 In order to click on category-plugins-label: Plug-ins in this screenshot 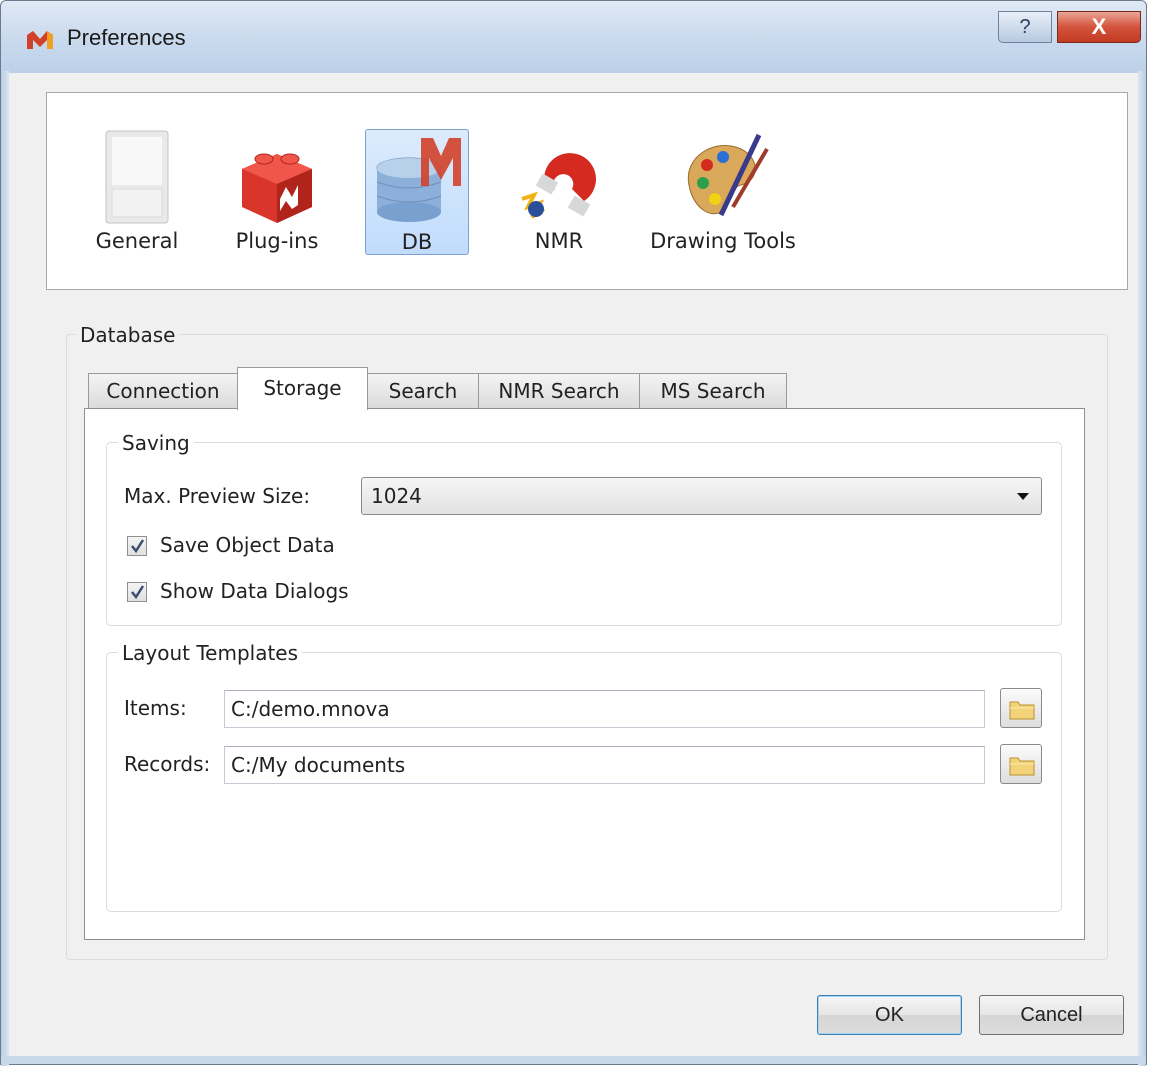, I will do `click(277, 241)`.